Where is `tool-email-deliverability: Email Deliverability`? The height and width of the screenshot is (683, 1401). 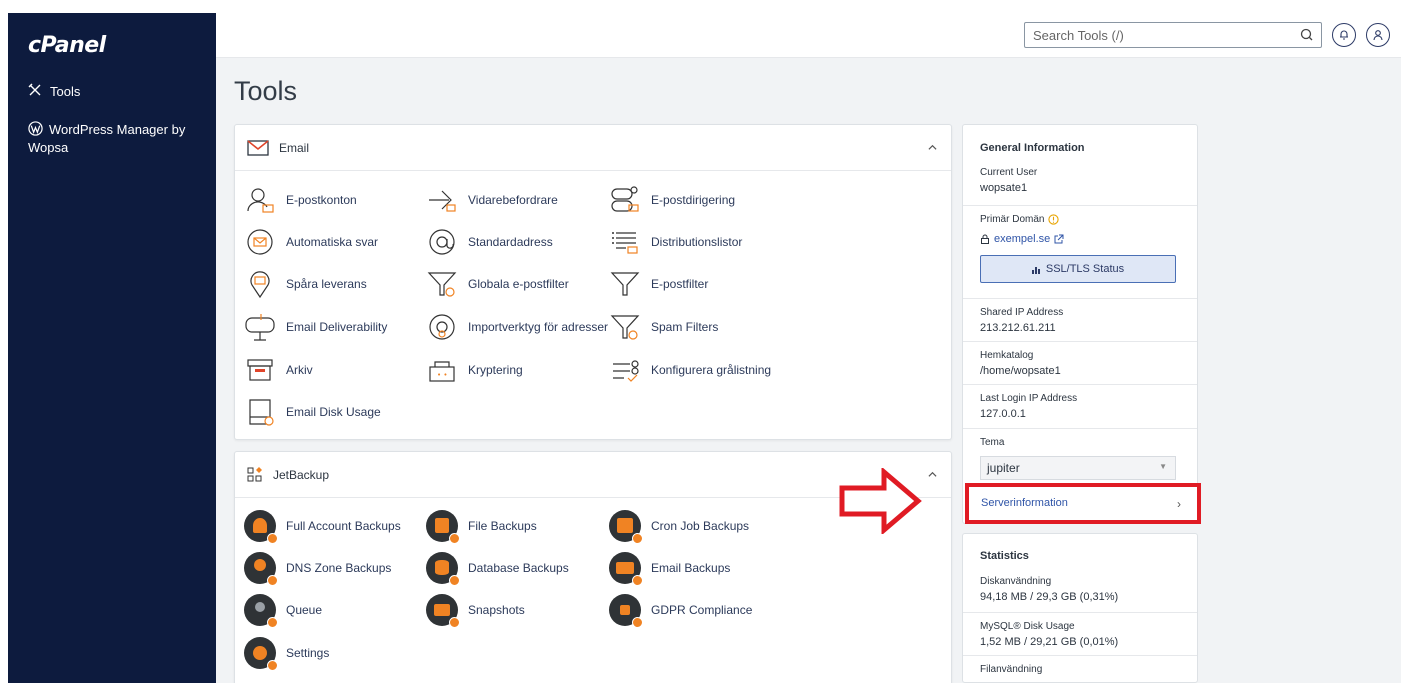
tool-email-deliverability: Email Deliverability is located at coordinates (315, 327).